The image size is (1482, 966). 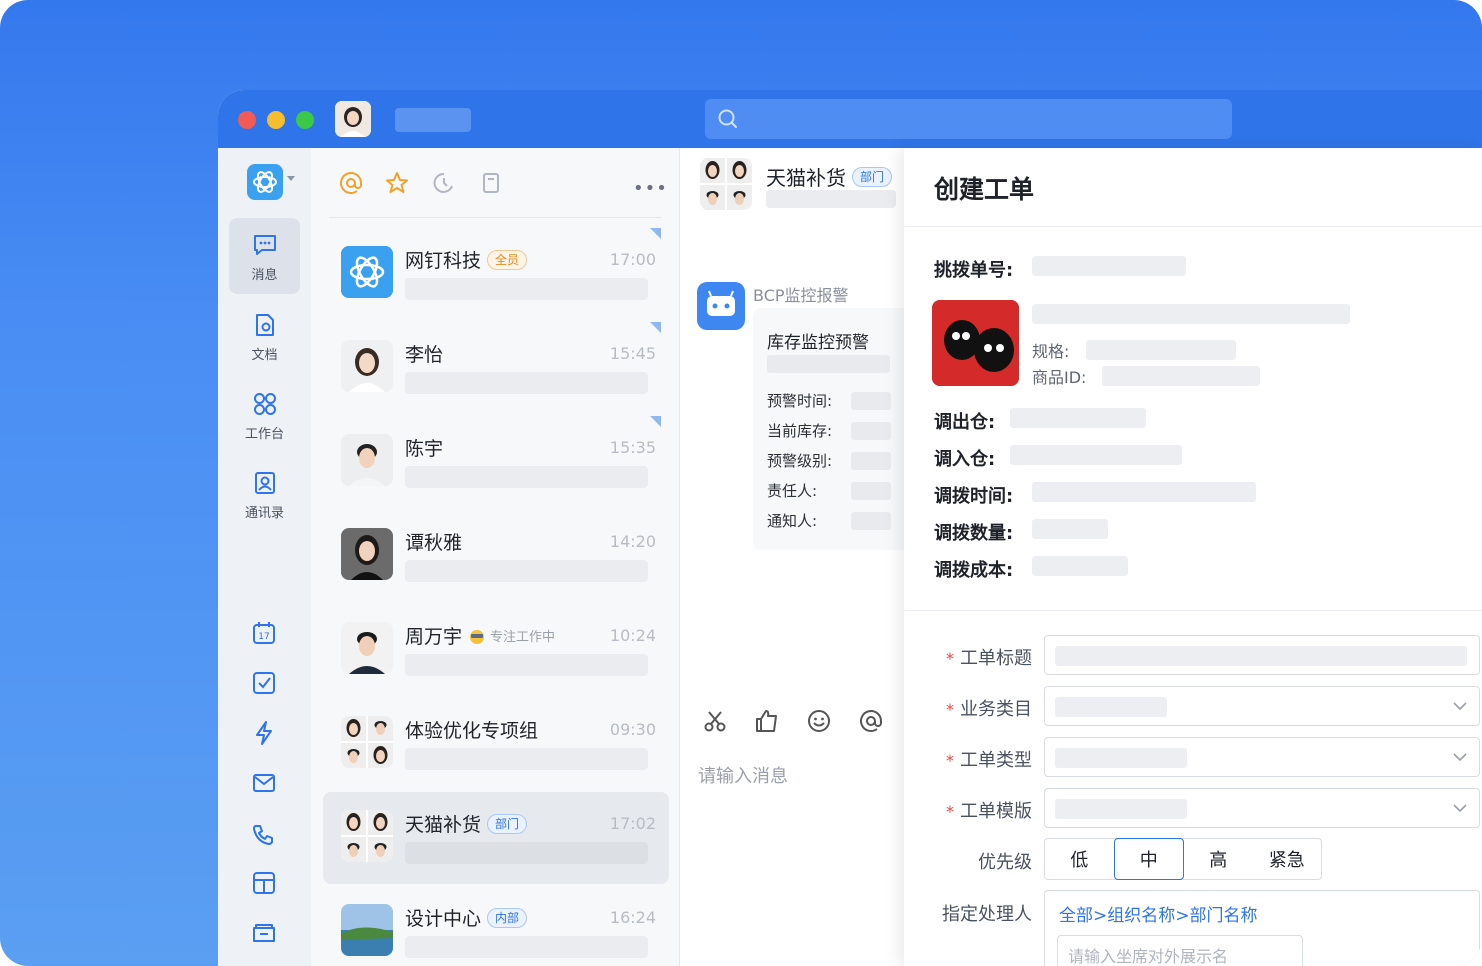 What do you see at coordinates (1262, 757) in the screenshot?
I see `ticket-type-select` at bounding box center [1262, 757].